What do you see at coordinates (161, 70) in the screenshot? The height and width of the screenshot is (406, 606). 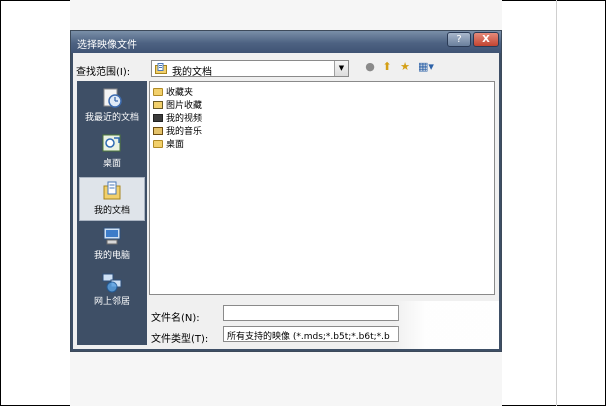 I see `my-documents-small-icon` at bounding box center [161, 70].